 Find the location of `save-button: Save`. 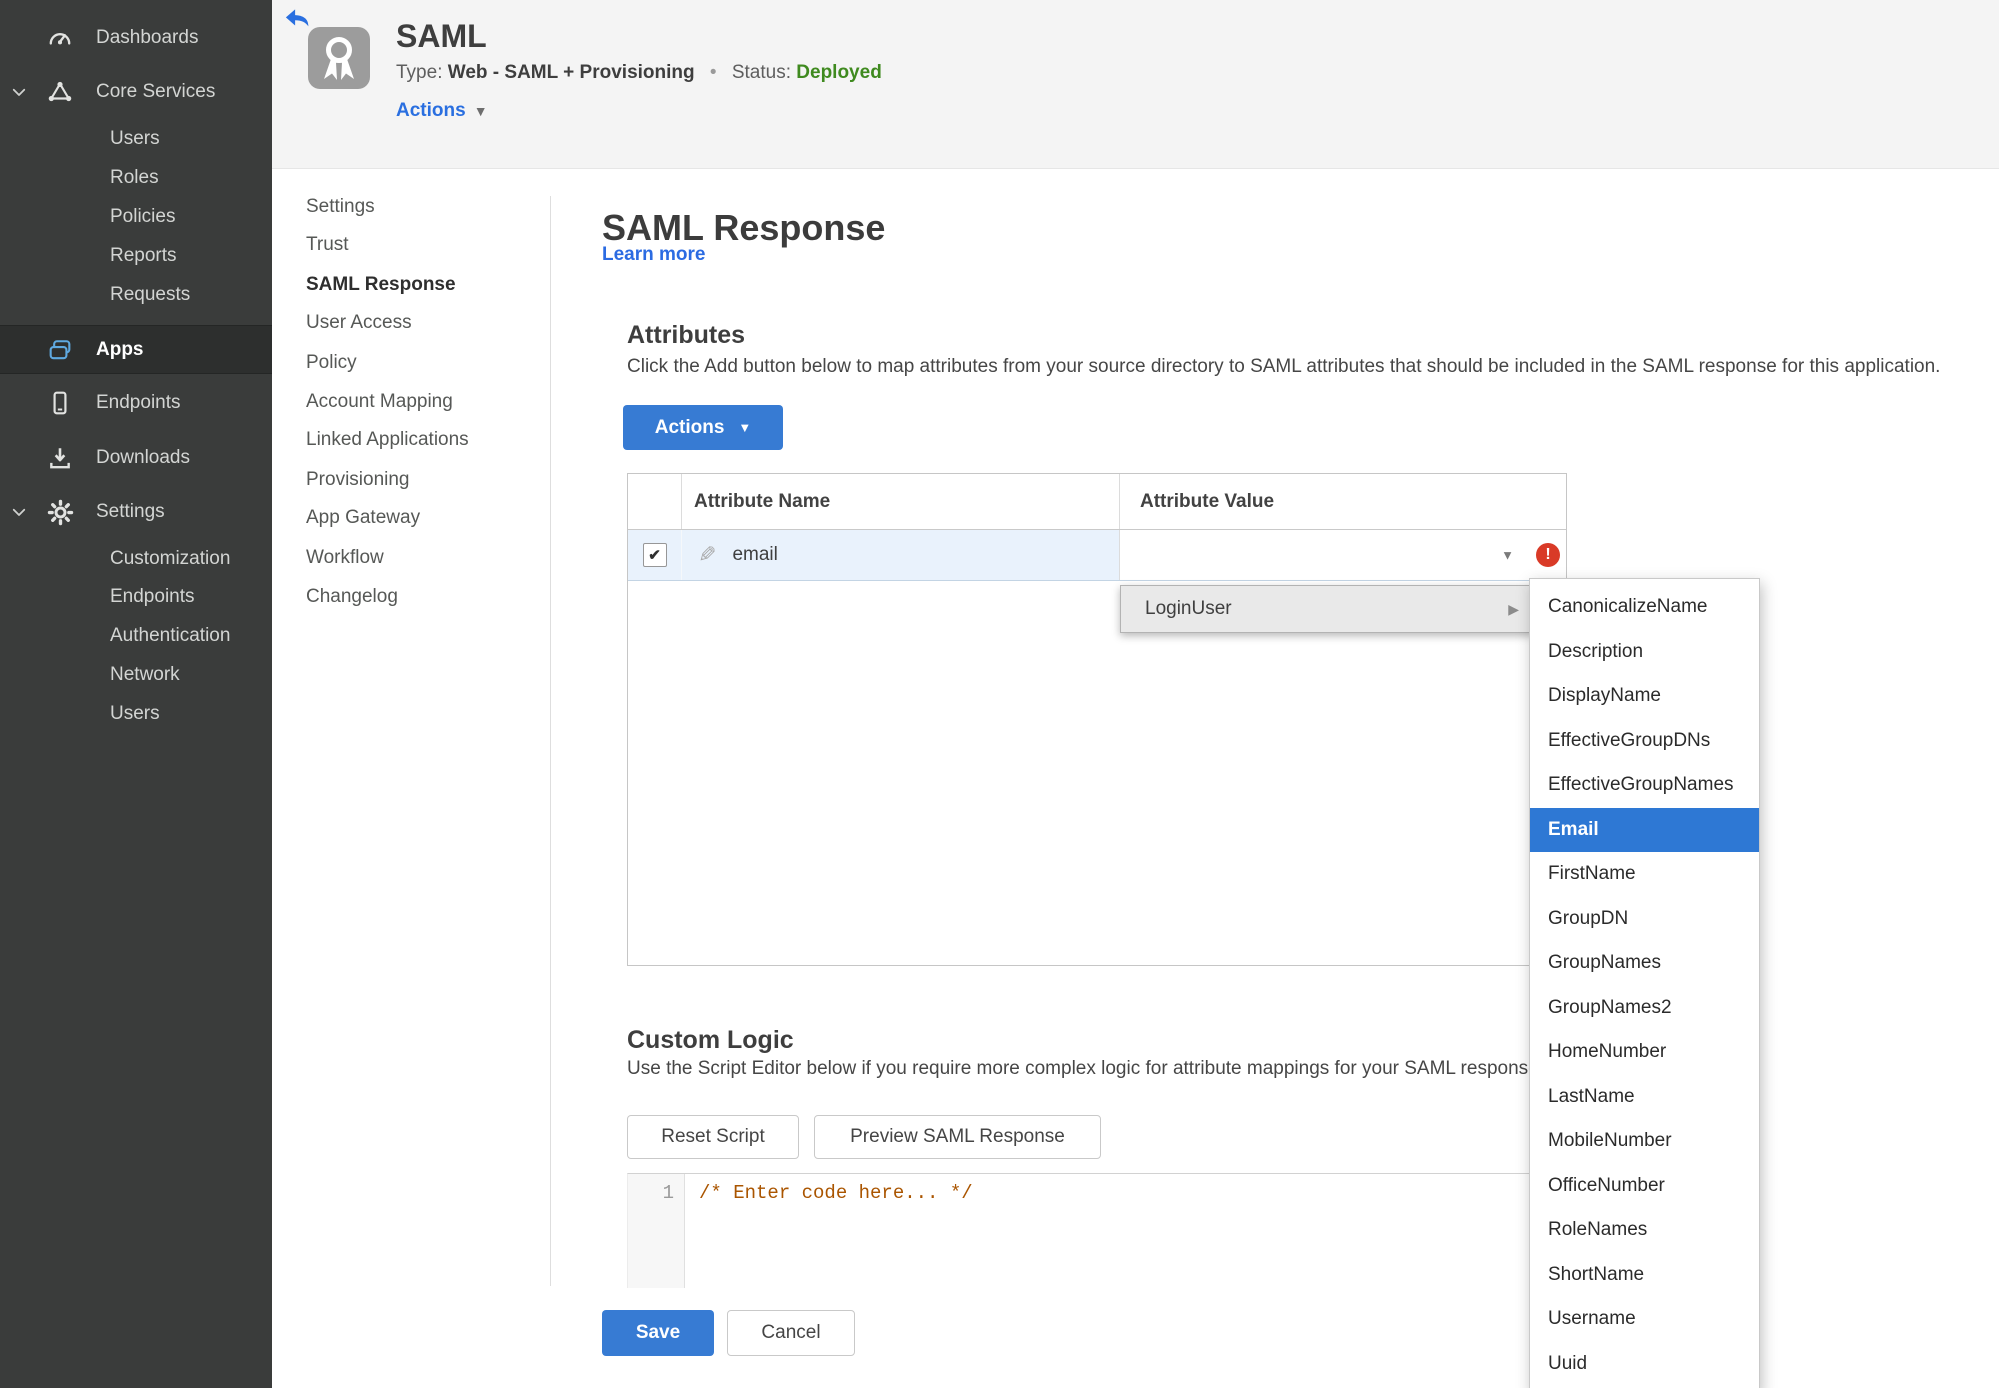

save-button: Save is located at coordinates (658, 1333).